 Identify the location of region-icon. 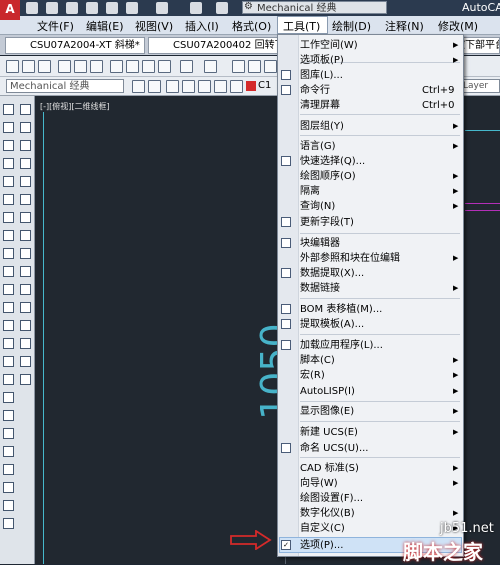
(8, 451).